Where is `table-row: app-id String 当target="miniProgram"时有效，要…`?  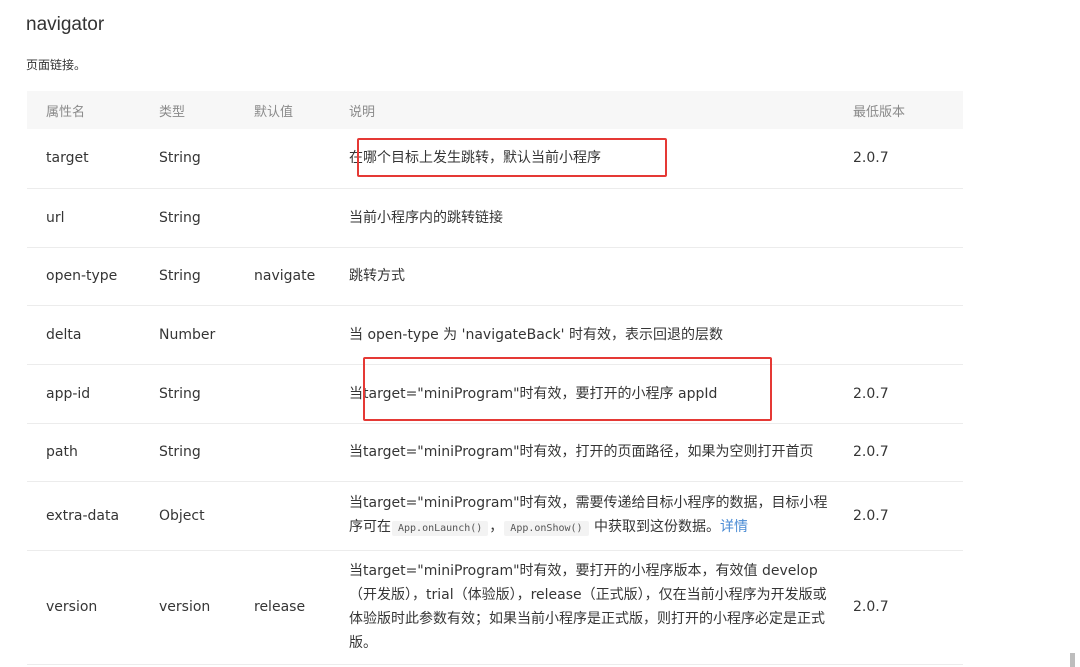 table-row: app-id String 当target="miniProgram"时有效，要… is located at coordinates (495, 394).